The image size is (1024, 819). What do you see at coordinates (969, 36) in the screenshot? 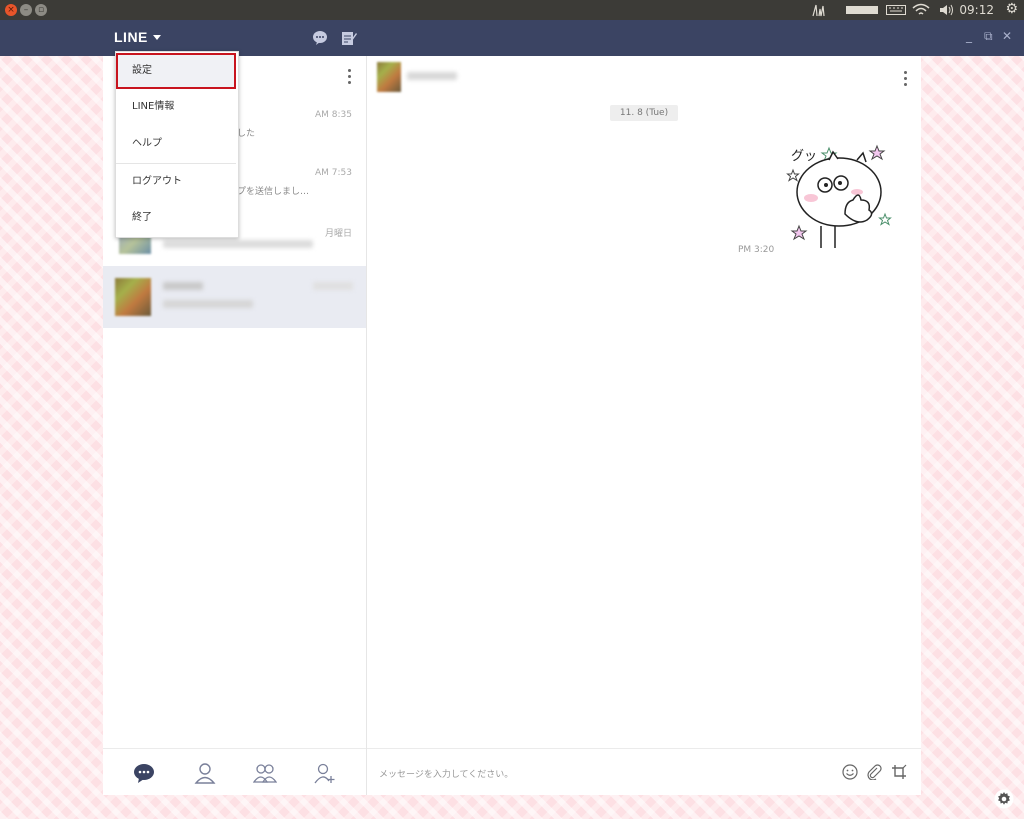
I see `minimize-button: _` at bounding box center [969, 36].